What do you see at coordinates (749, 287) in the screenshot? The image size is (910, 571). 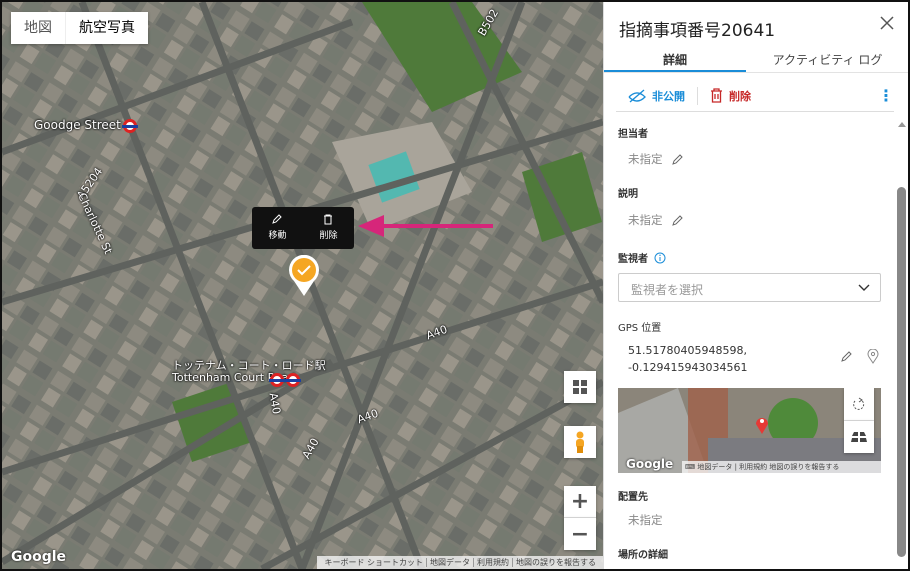 I see `watchers-select: 監視者を選択` at bounding box center [749, 287].